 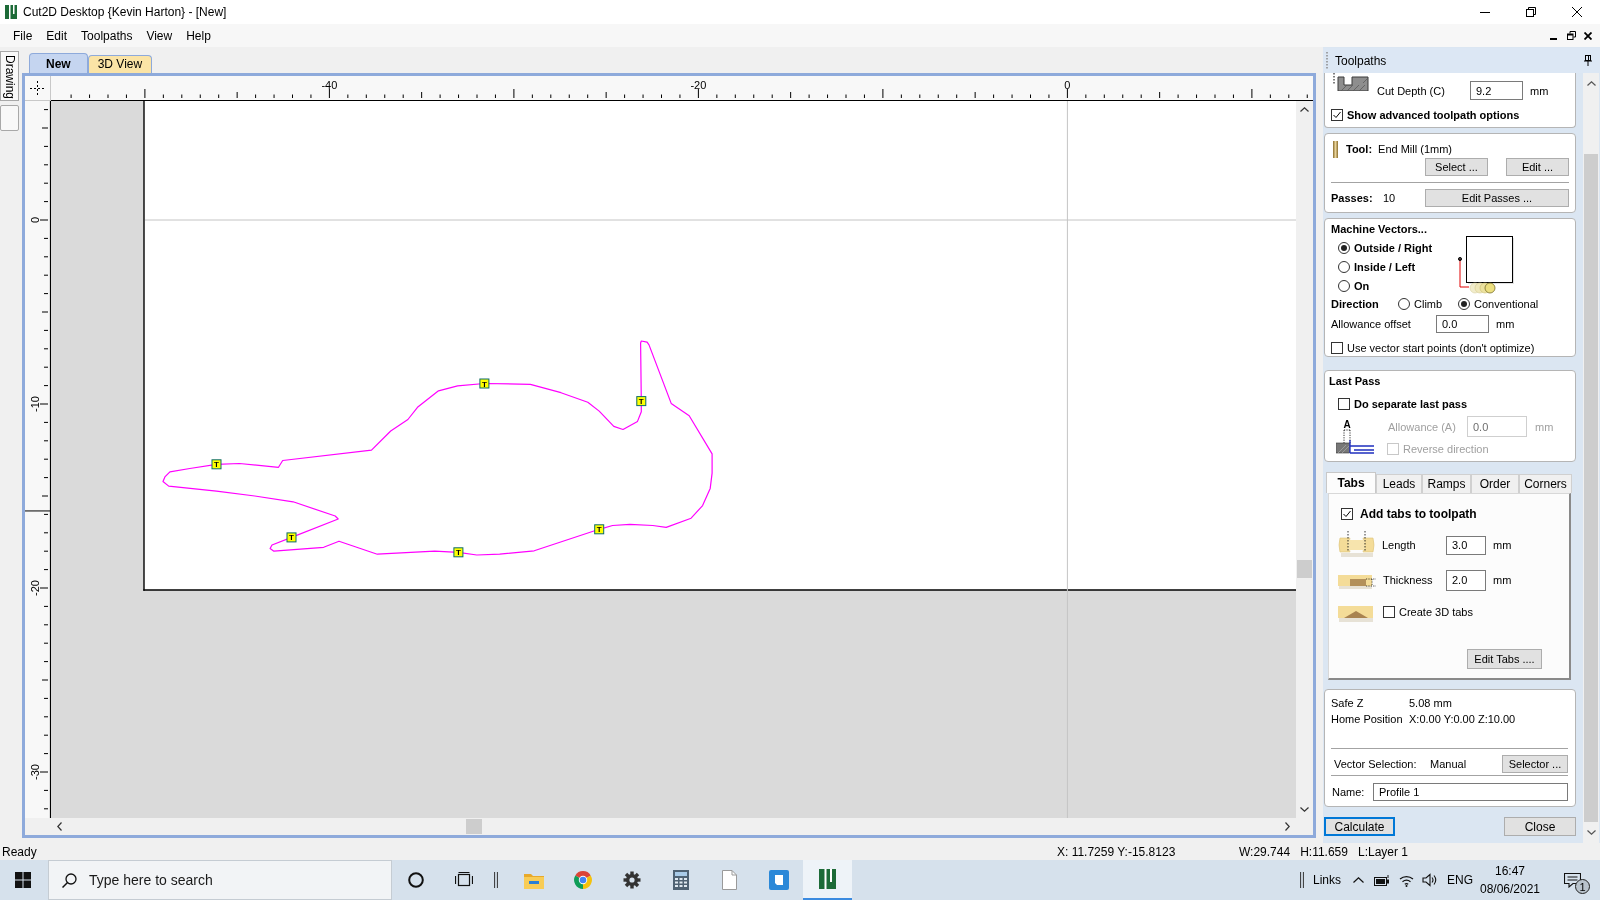 I want to click on tab-length-field: 3.0, so click(x=1466, y=545).